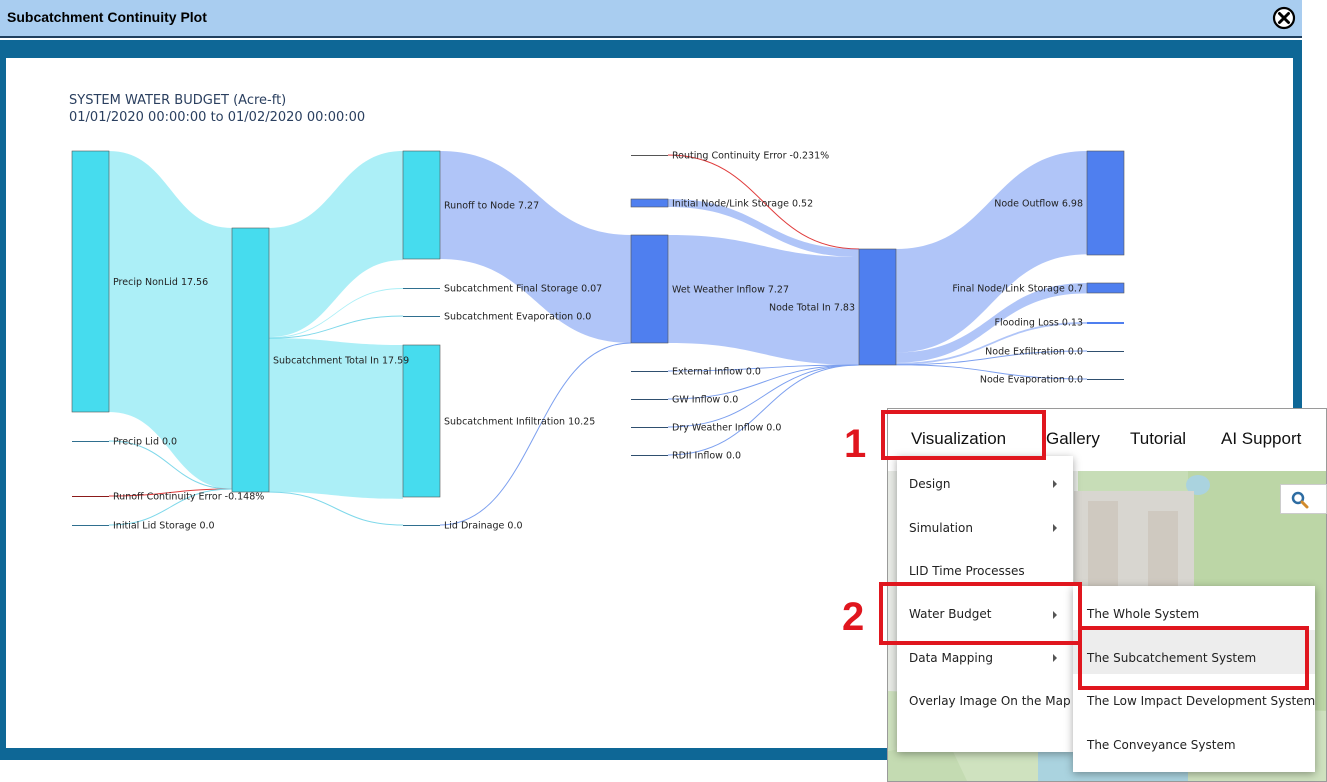 The height and width of the screenshot is (782, 1327). I want to click on sankey-node-init-node-link-storage, so click(649, 203).